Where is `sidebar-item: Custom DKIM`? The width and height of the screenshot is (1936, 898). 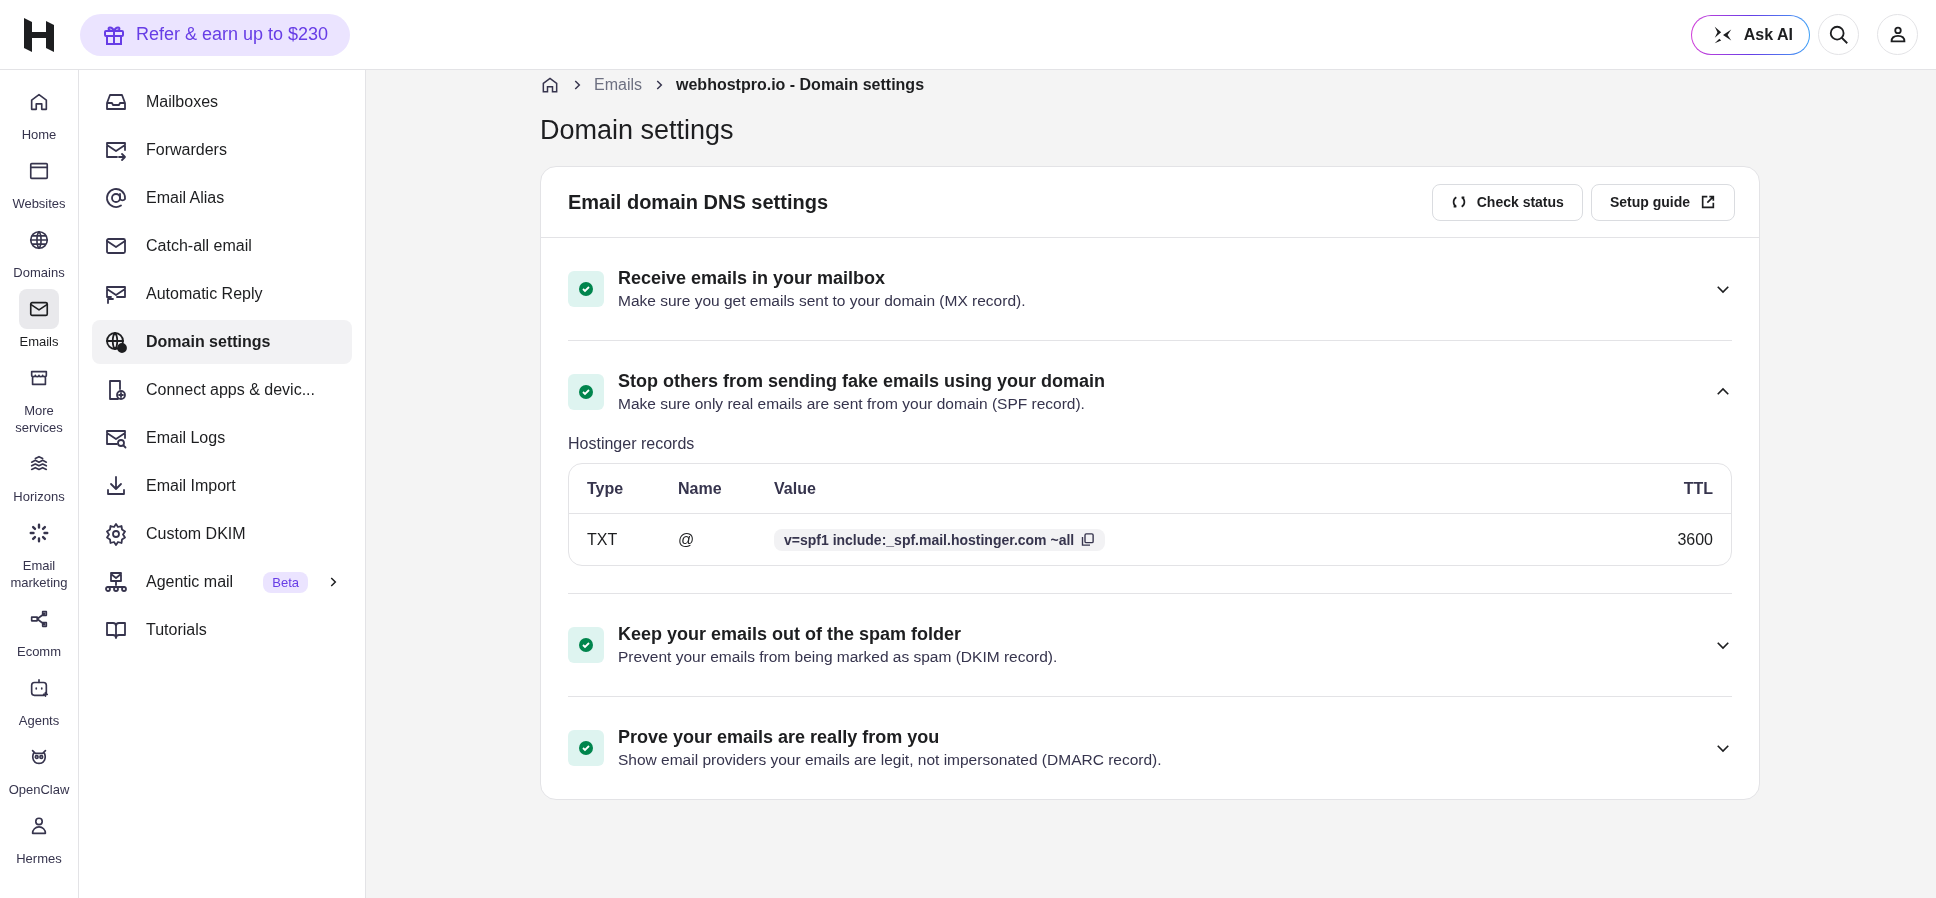 sidebar-item: Custom DKIM is located at coordinates (222, 534).